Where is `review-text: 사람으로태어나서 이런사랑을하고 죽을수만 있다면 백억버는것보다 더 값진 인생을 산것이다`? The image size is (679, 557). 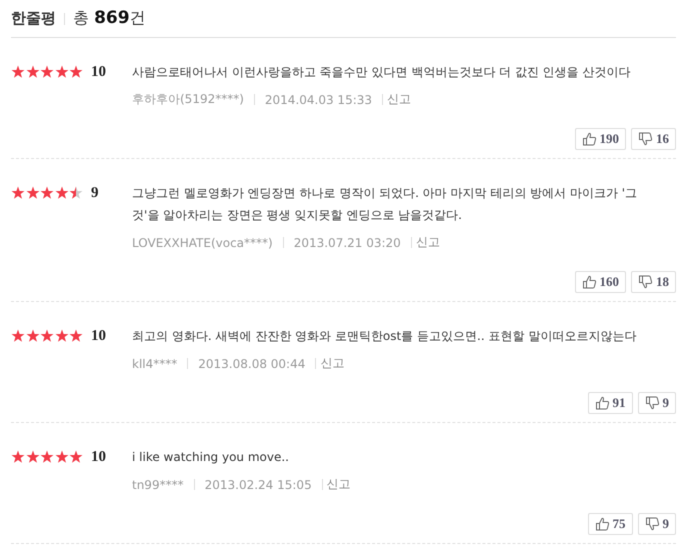
review-text: 사람으로태어나서 이런사랑을하고 죽을수만 있다면 백억버는것보다 더 값진 인생을 산것이다 is located at coordinates (382, 72).